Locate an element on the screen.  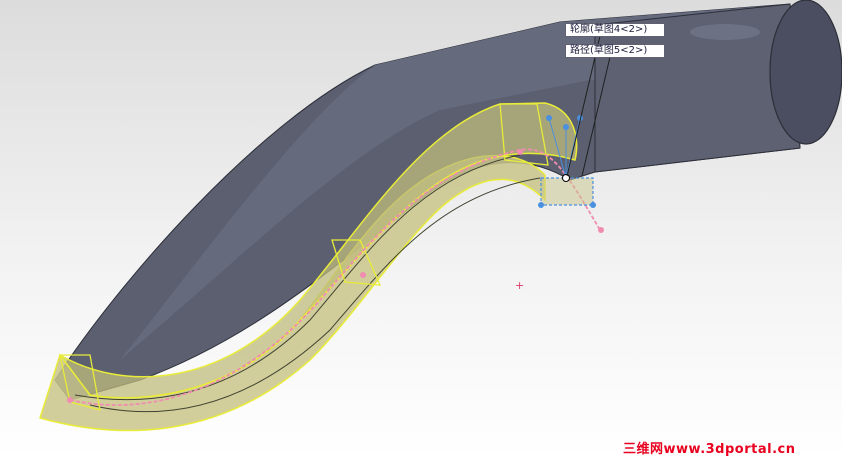
path-mid-point is located at coordinates (363, 275).